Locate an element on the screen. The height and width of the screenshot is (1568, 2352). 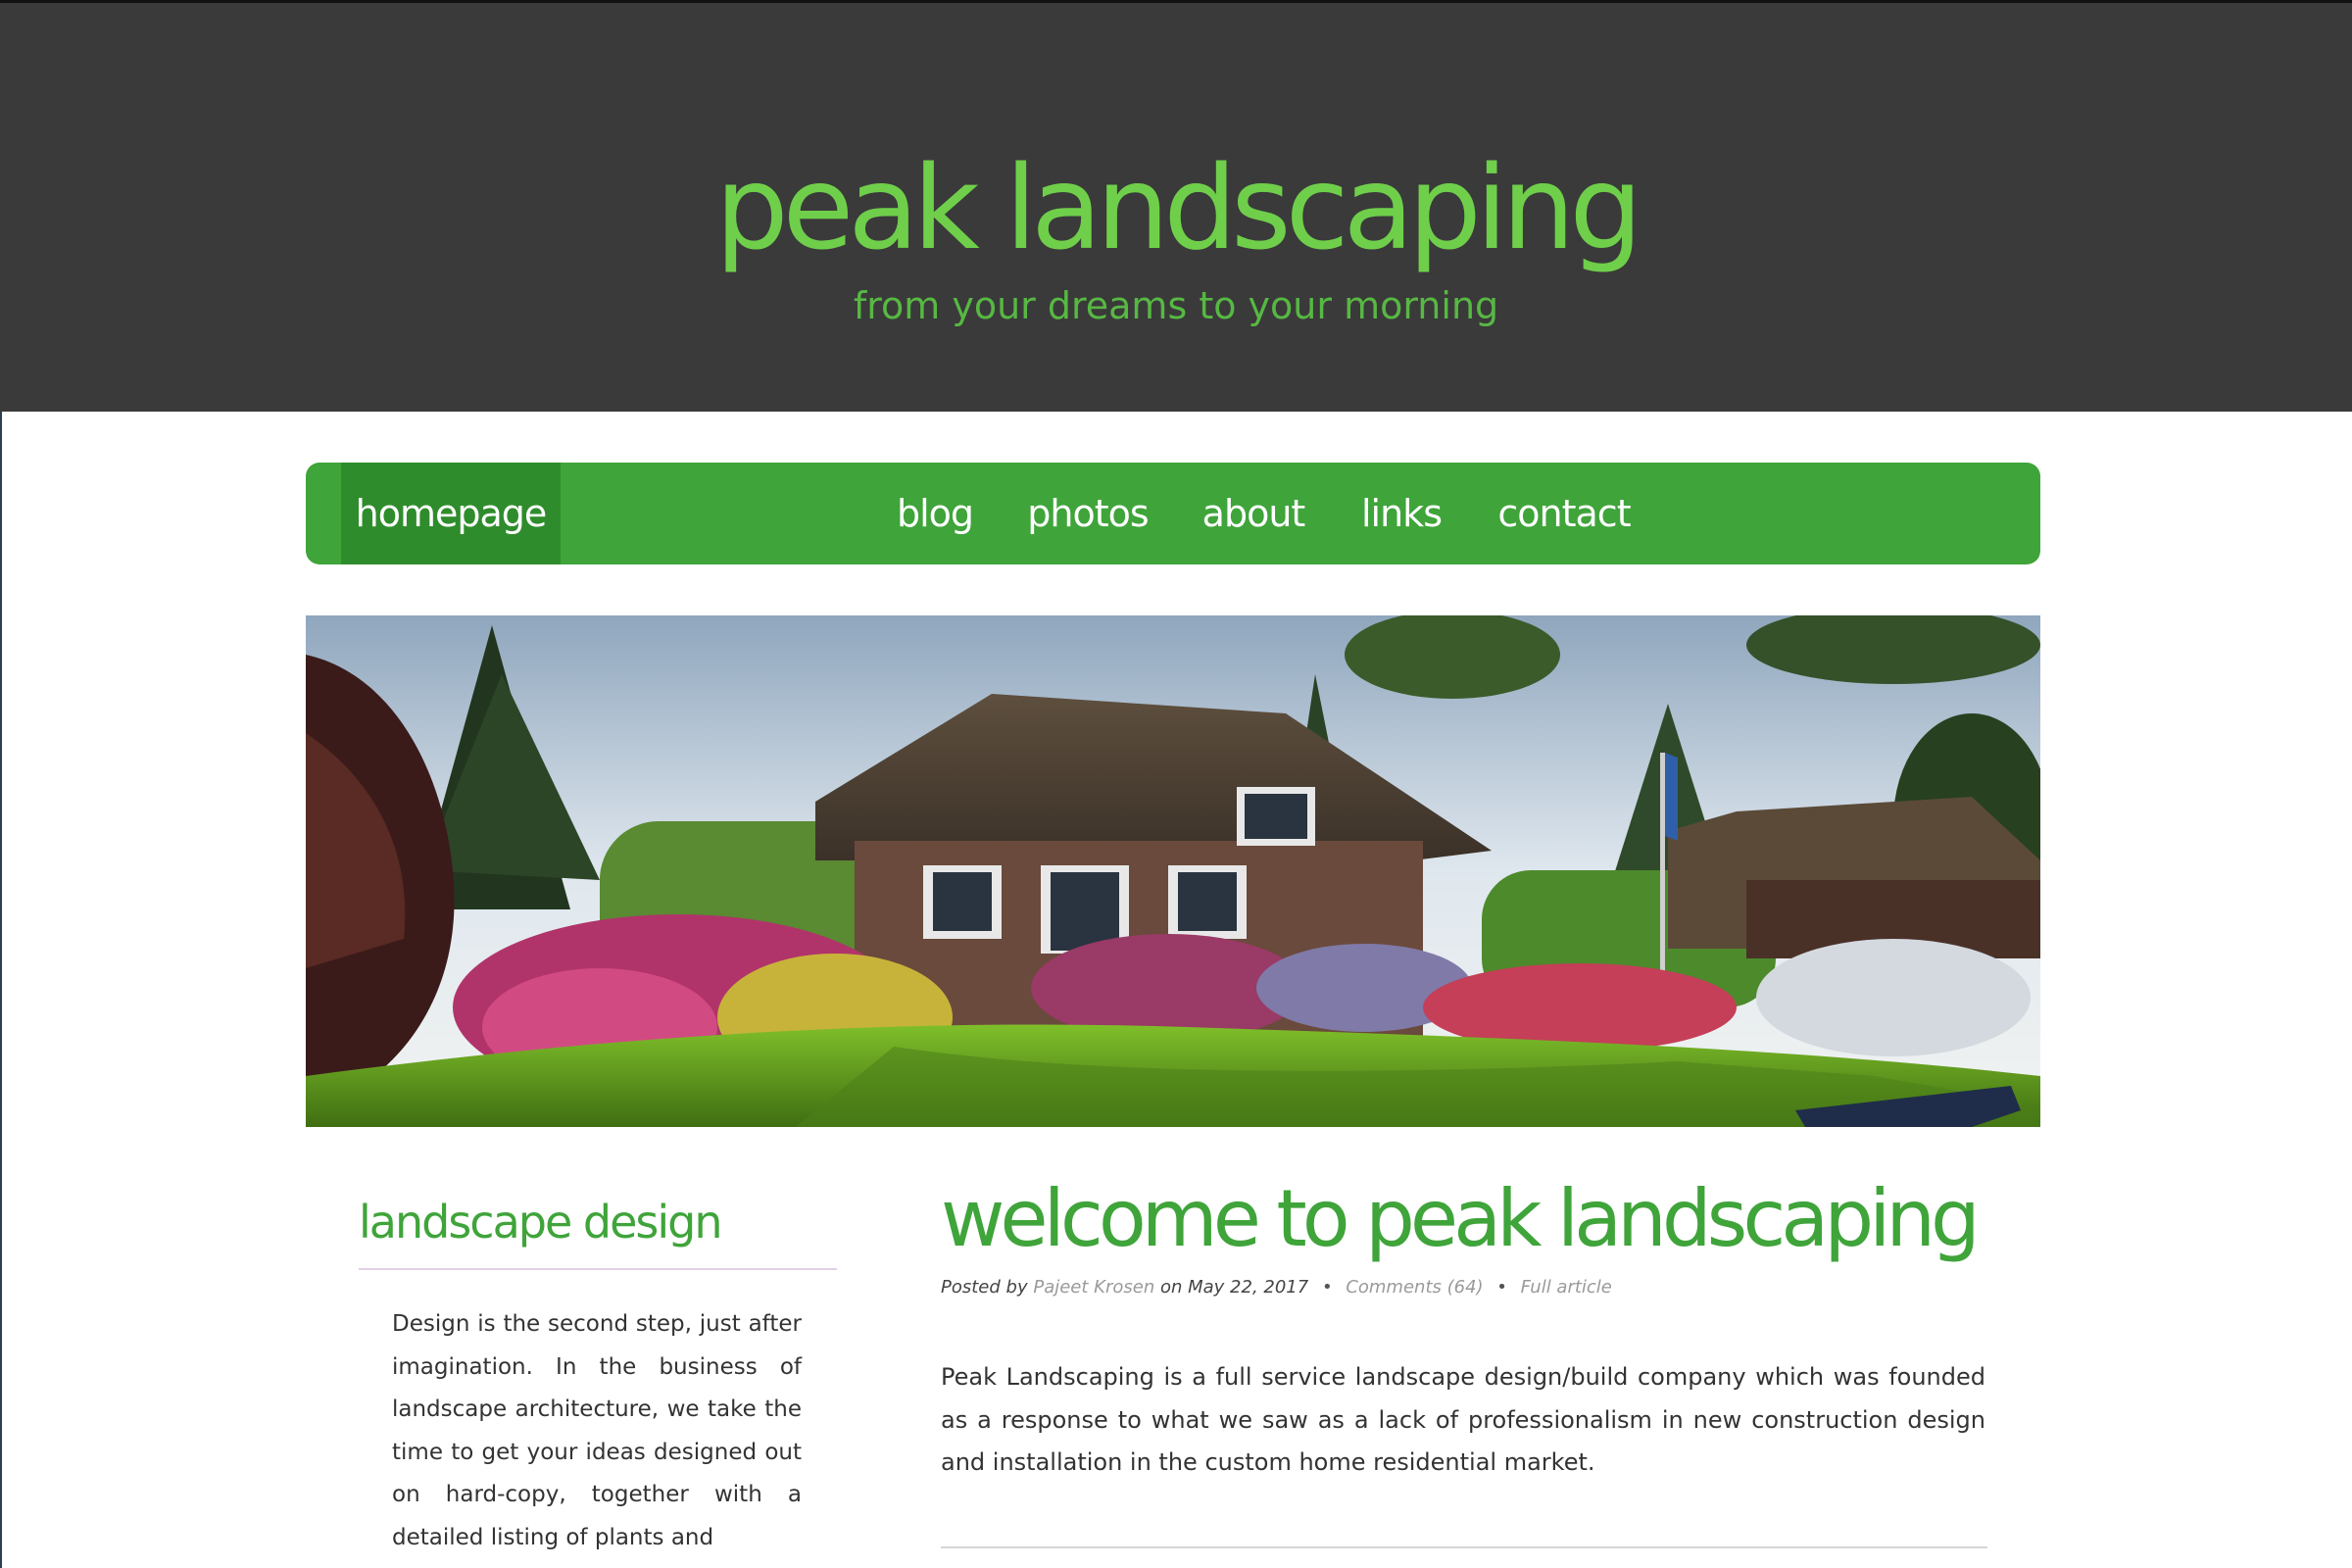
meta-on-label: on is located at coordinates (1171, 1287).